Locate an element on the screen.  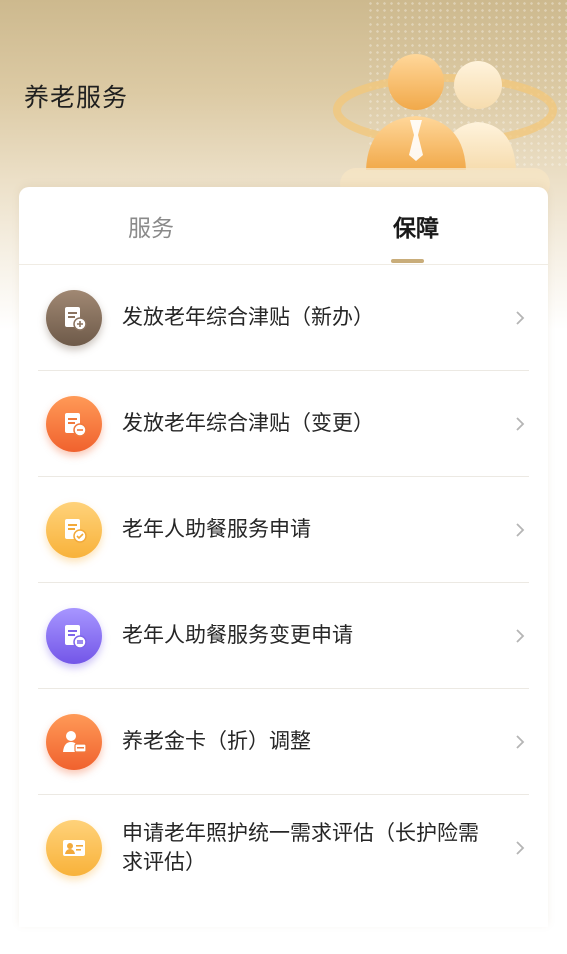
list-item-label: 养老金卡（折）调整 is located at coordinates (216, 741).